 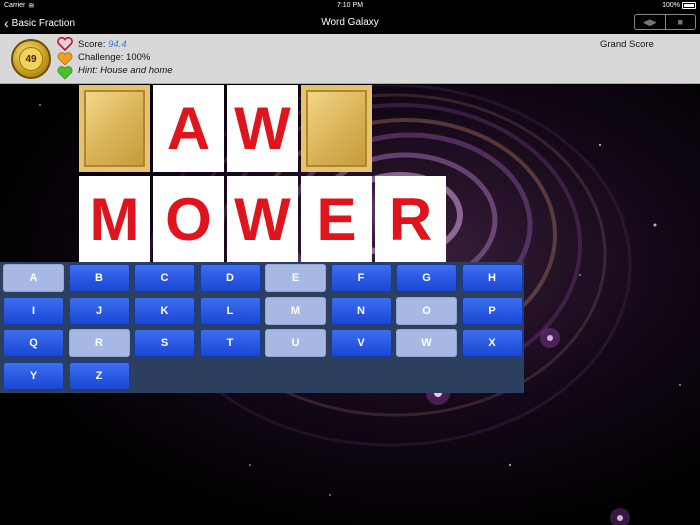 I want to click on key-t: T, so click(x=230, y=343).